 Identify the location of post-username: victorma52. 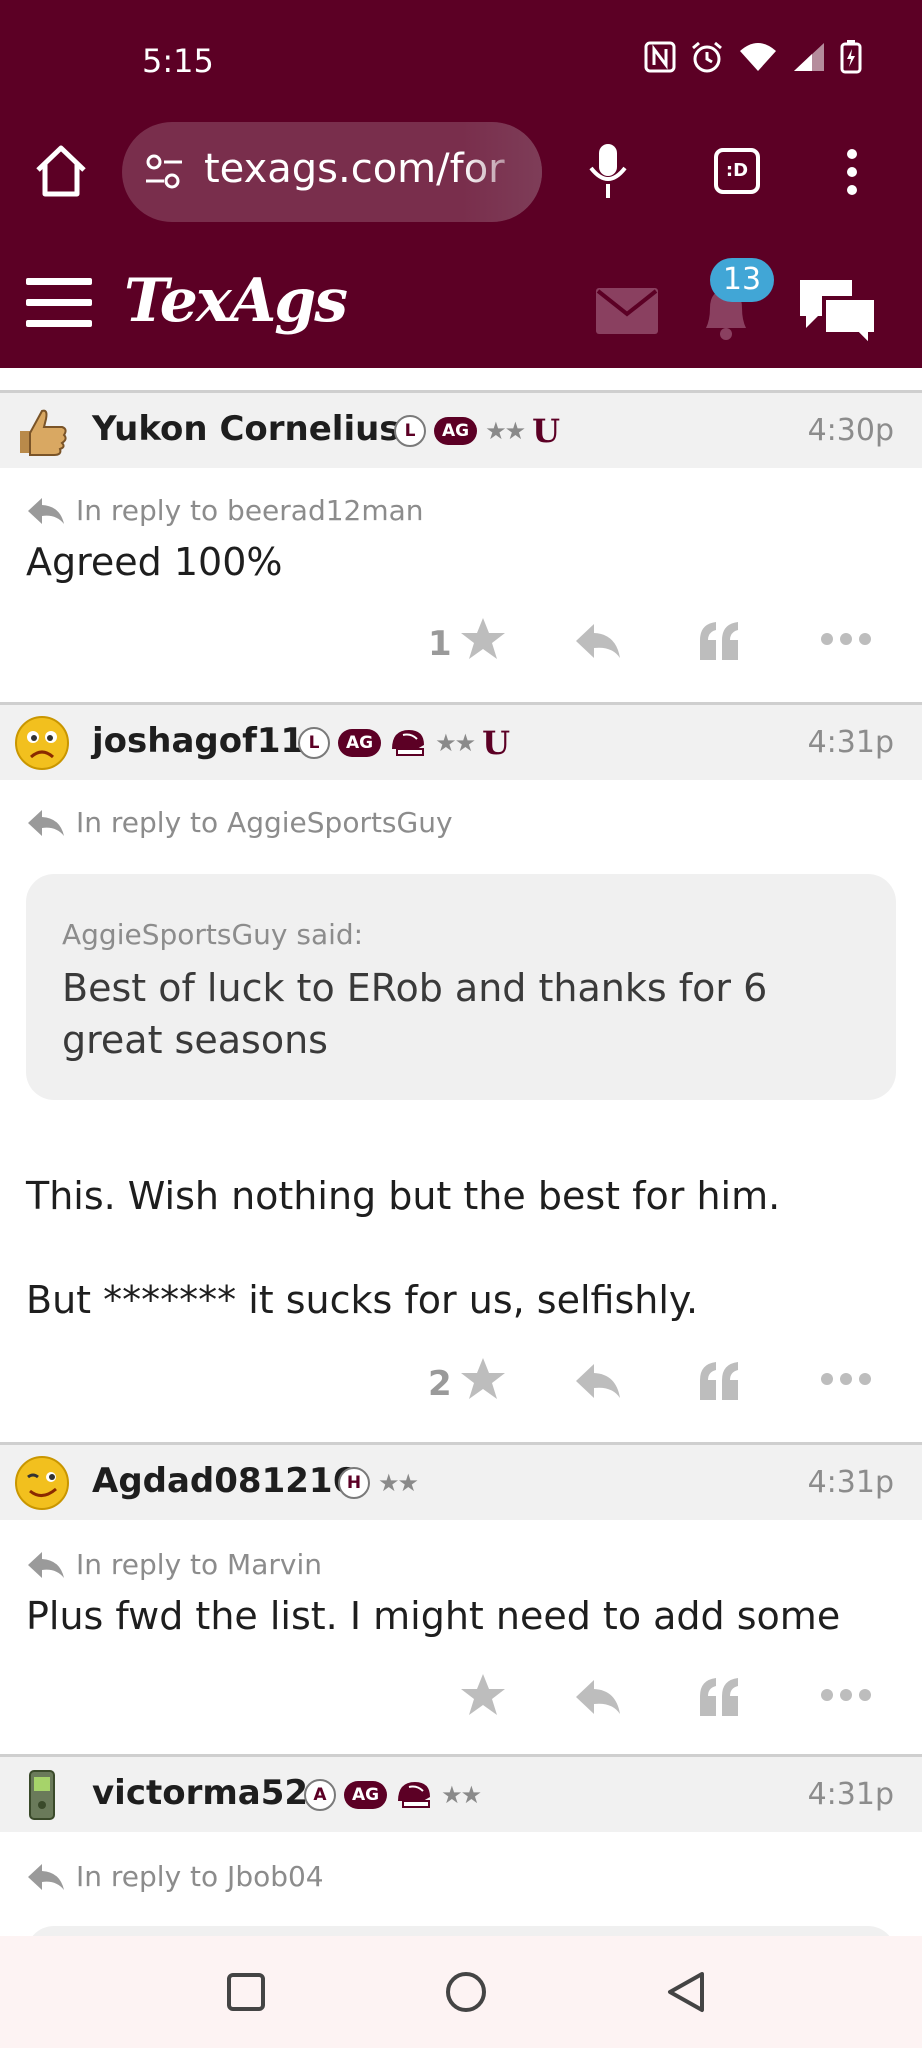
(200, 1793).